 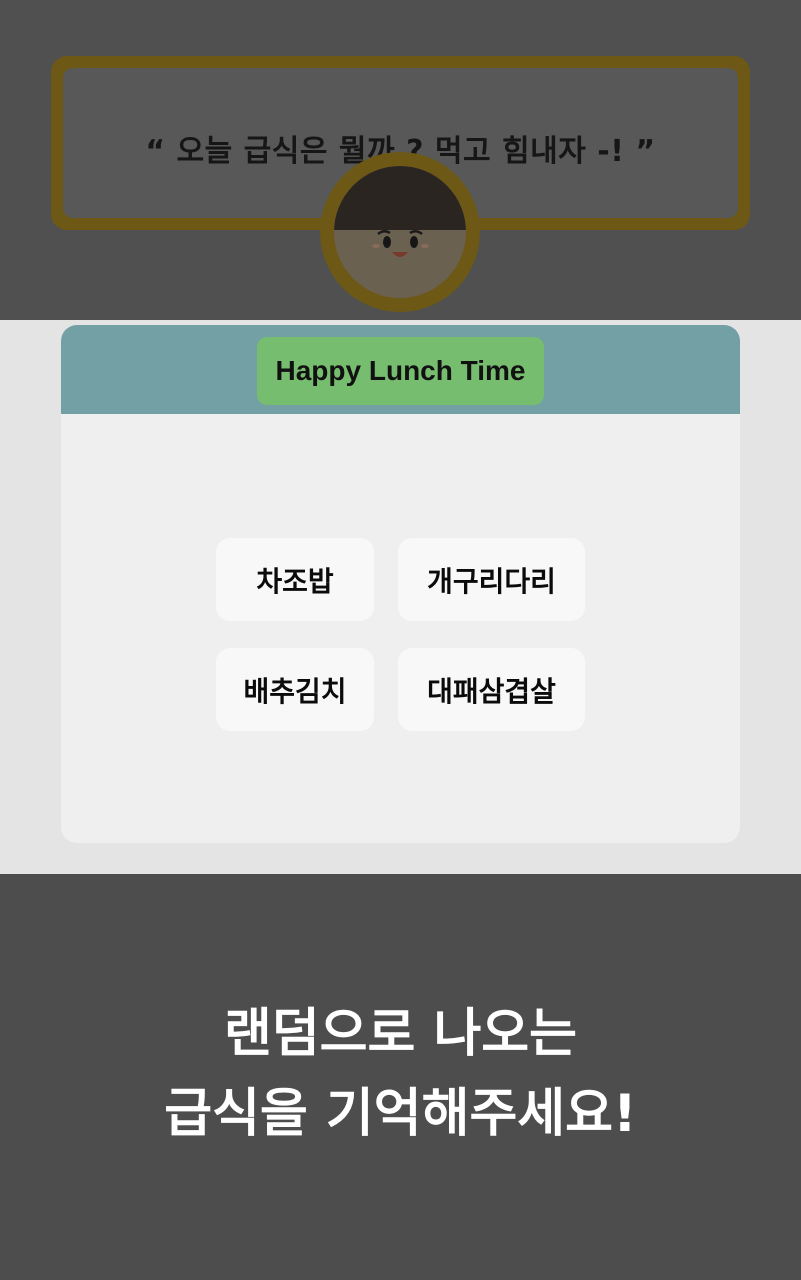 What do you see at coordinates (295, 689) in the screenshot?
I see `menu-item-button: 배추김치` at bounding box center [295, 689].